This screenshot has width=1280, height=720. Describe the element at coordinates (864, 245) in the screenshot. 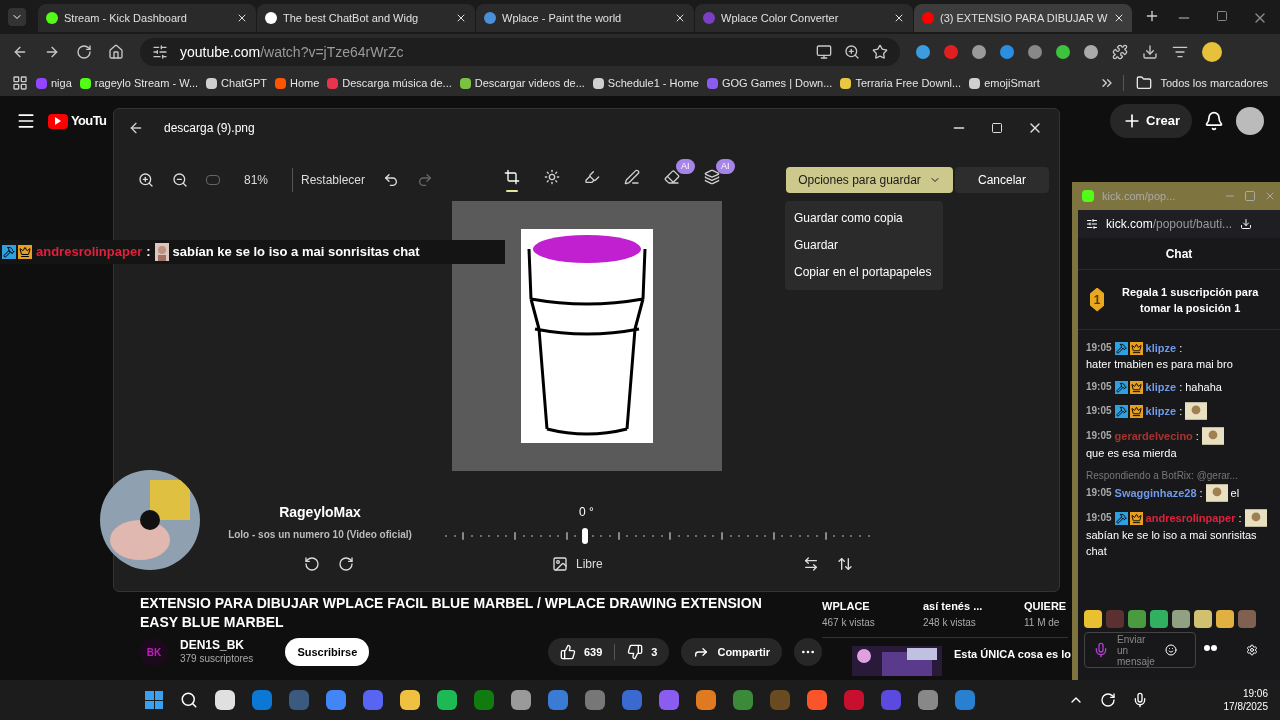

I see `menu-item: Guardar` at that location.